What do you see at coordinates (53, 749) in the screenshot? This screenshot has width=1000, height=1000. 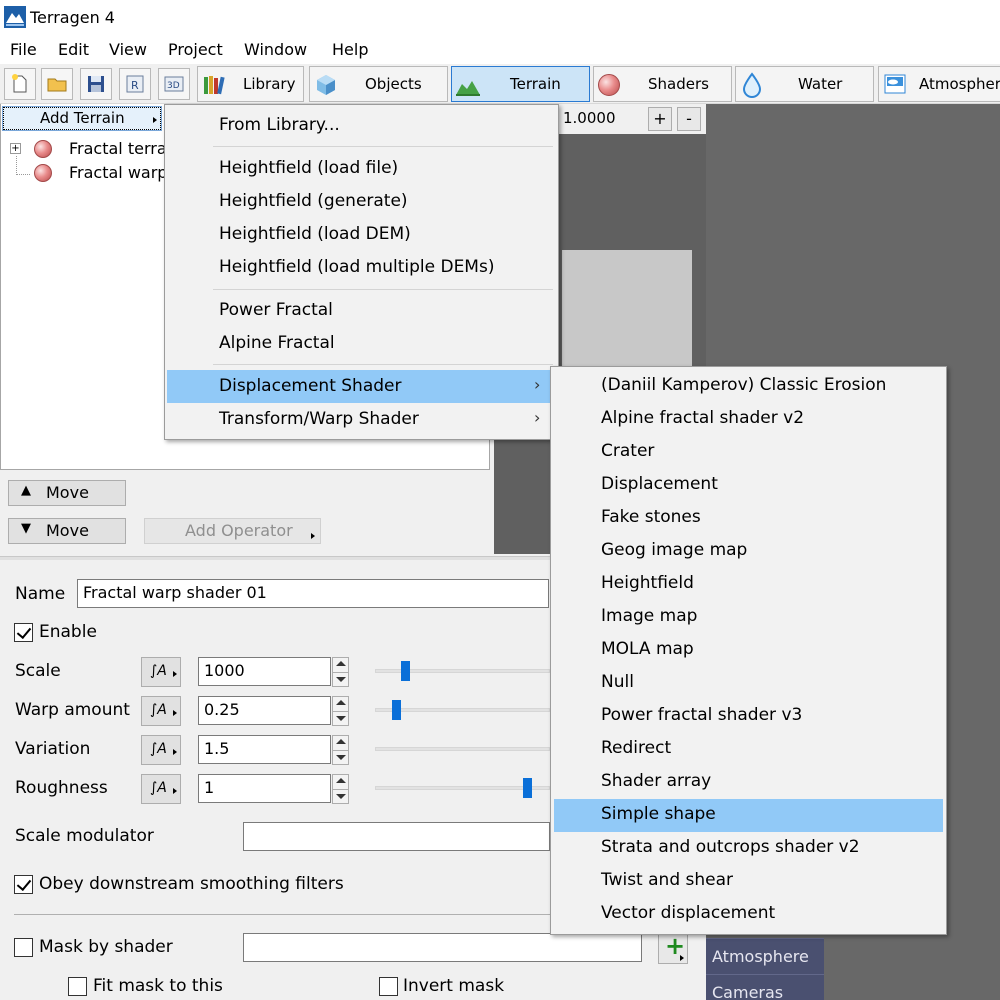 I see `param-label-variation: Variation` at bounding box center [53, 749].